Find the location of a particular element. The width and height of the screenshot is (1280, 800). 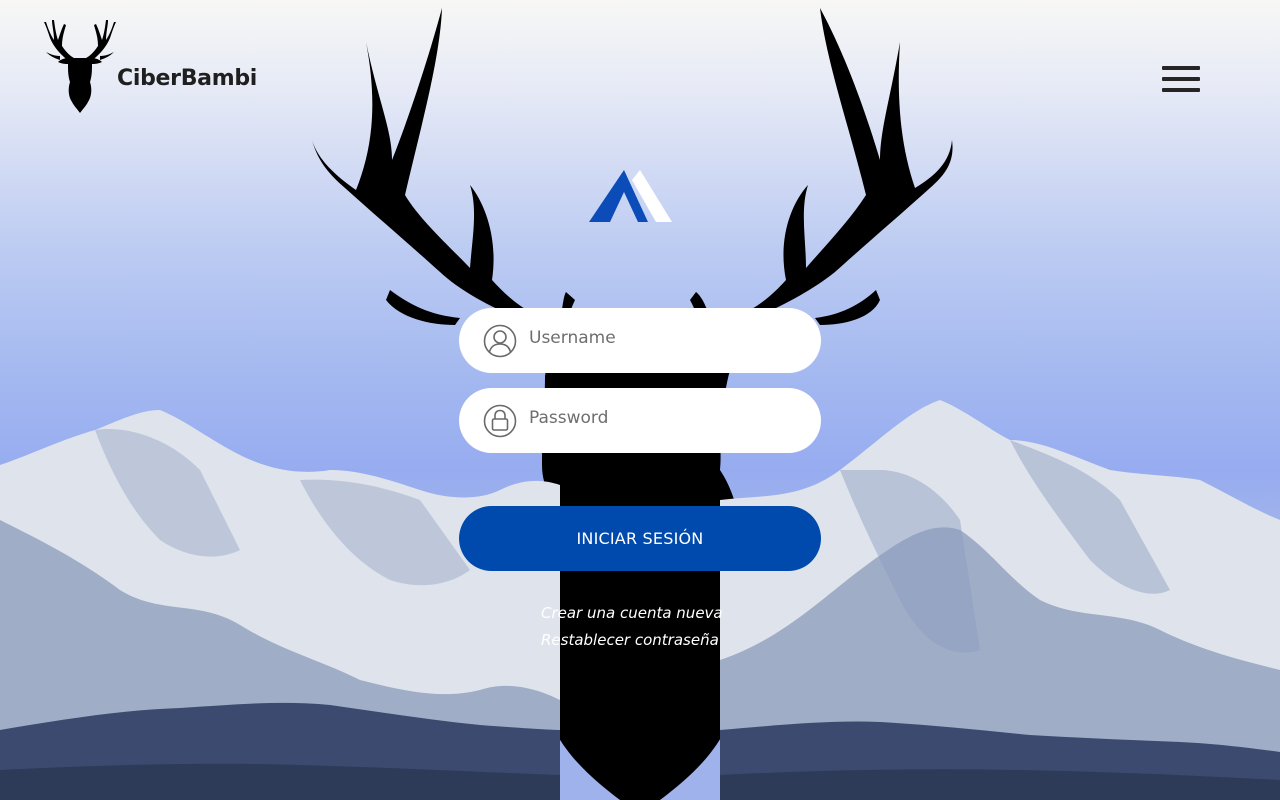

create-account-link: Crear una cuenta nueva is located at coordinates (651, 613).